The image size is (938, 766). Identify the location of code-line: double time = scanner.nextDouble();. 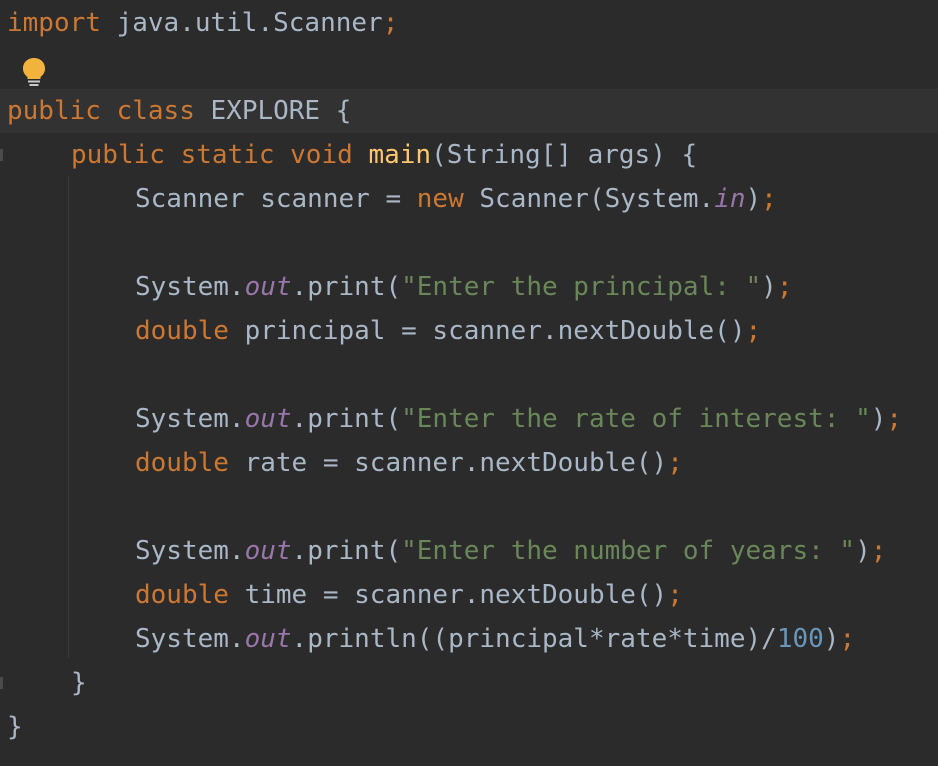
(469, 595).